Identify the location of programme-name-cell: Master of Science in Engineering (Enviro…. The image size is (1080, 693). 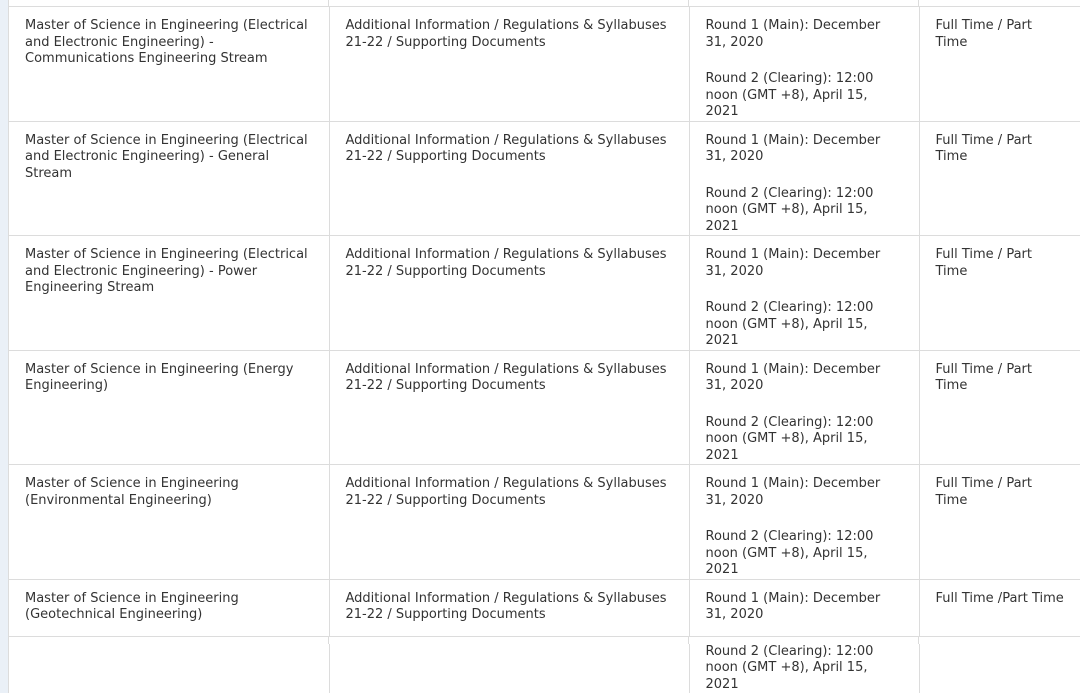
(169, 522).